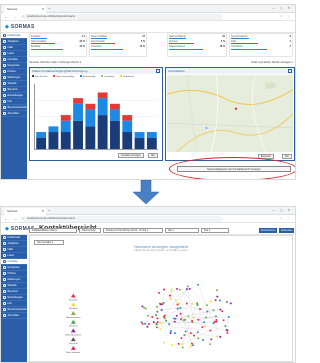  Describe the element at coordinates (230, 113) in the screenshot. I see `contact-map` at that location.